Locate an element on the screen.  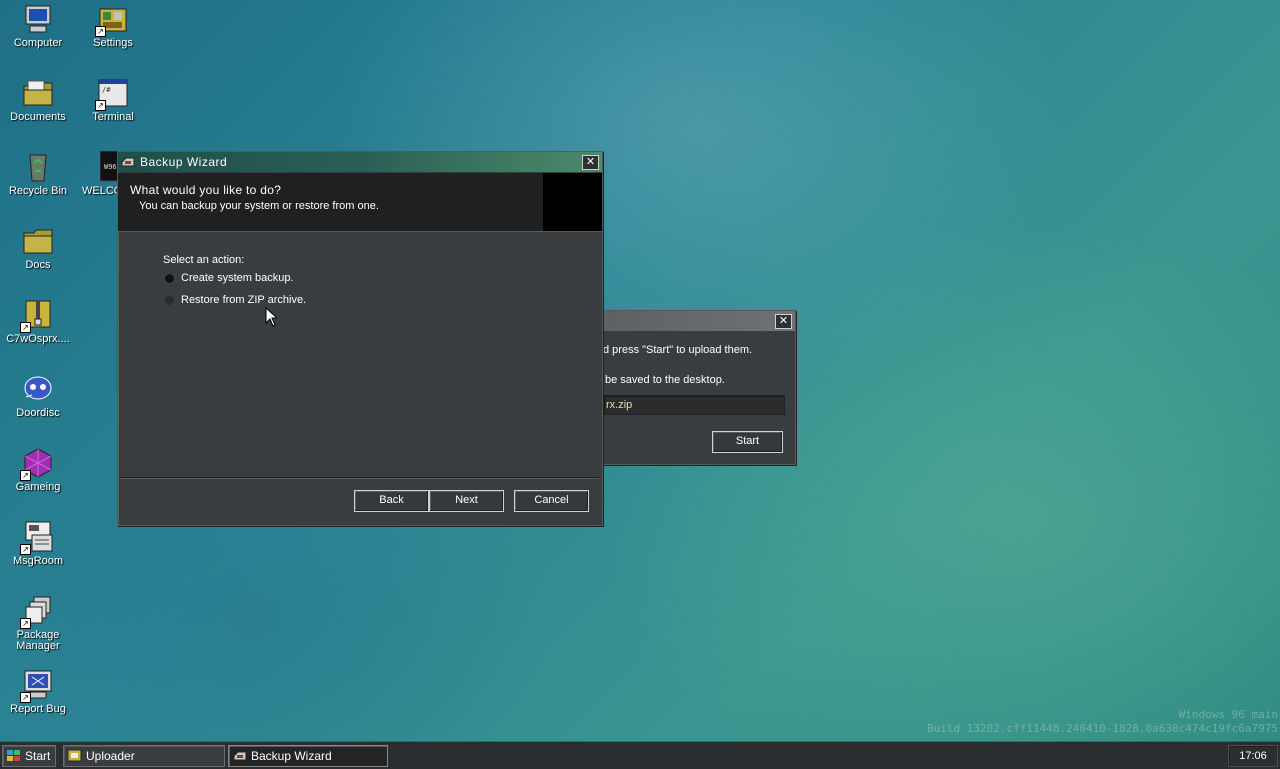
desktop-icon-documents: Documents is located at coordinates (38, 100).